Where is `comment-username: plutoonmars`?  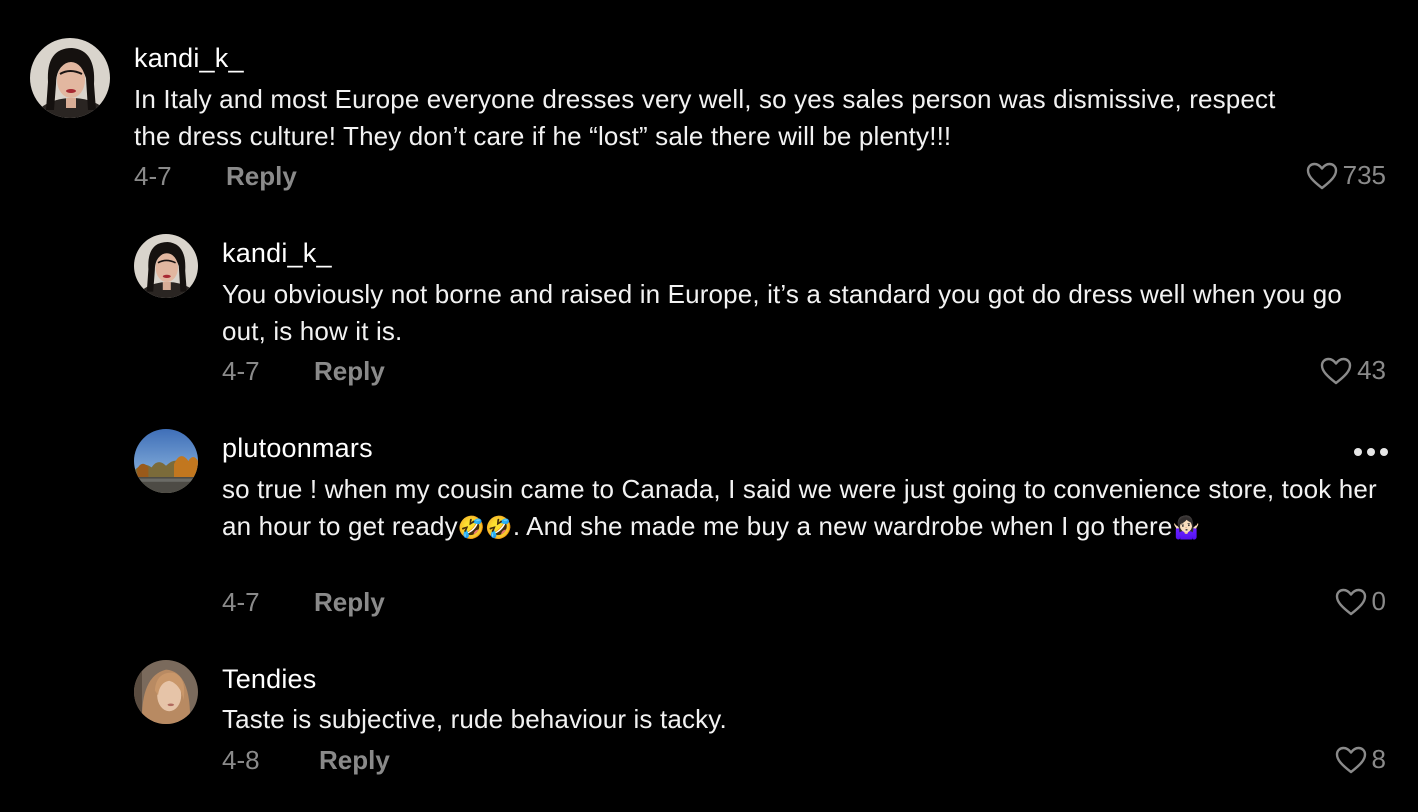
comment-username: plutoonmars is located at coordinates (297, 448).